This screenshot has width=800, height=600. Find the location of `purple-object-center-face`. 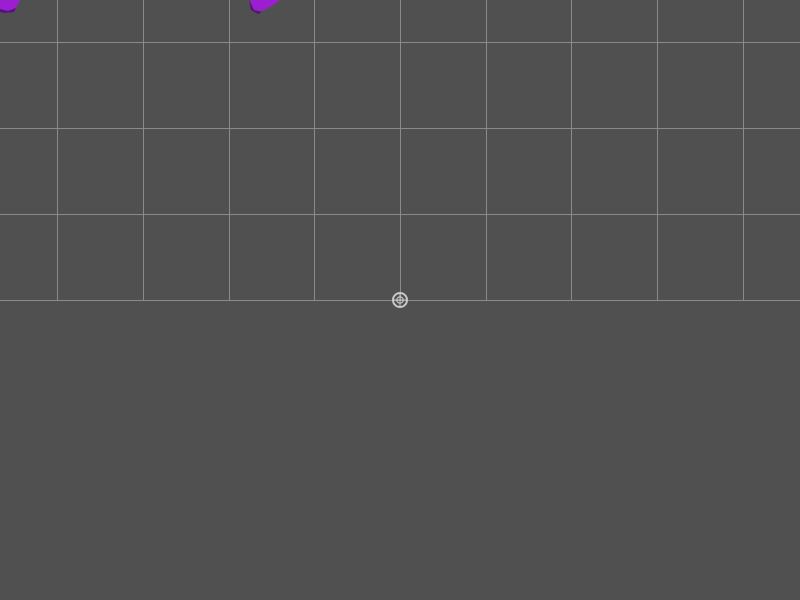

purple-object-center-face is located at coordinates (265, 5).